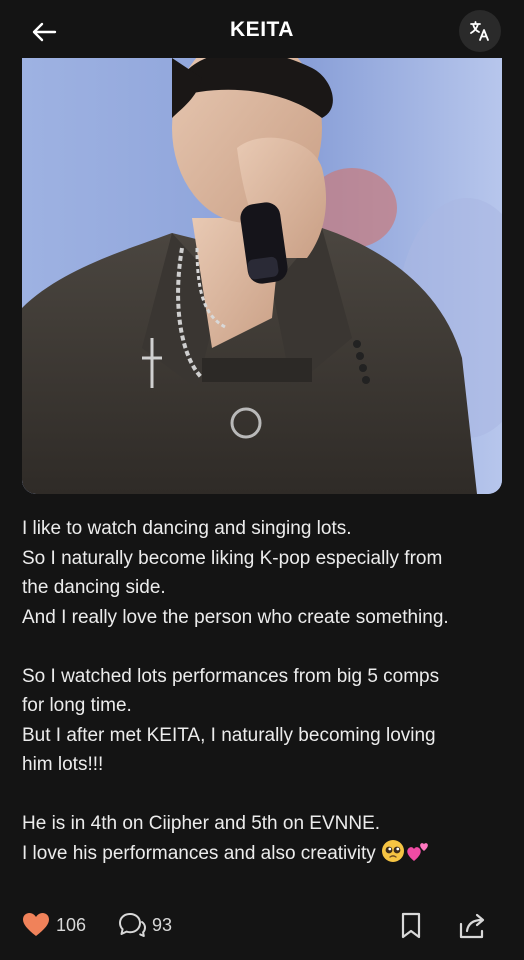 Image resolution: width=524 pixels, height=960 pixels. I want to click on post-line: for long time., so click(77, 705).